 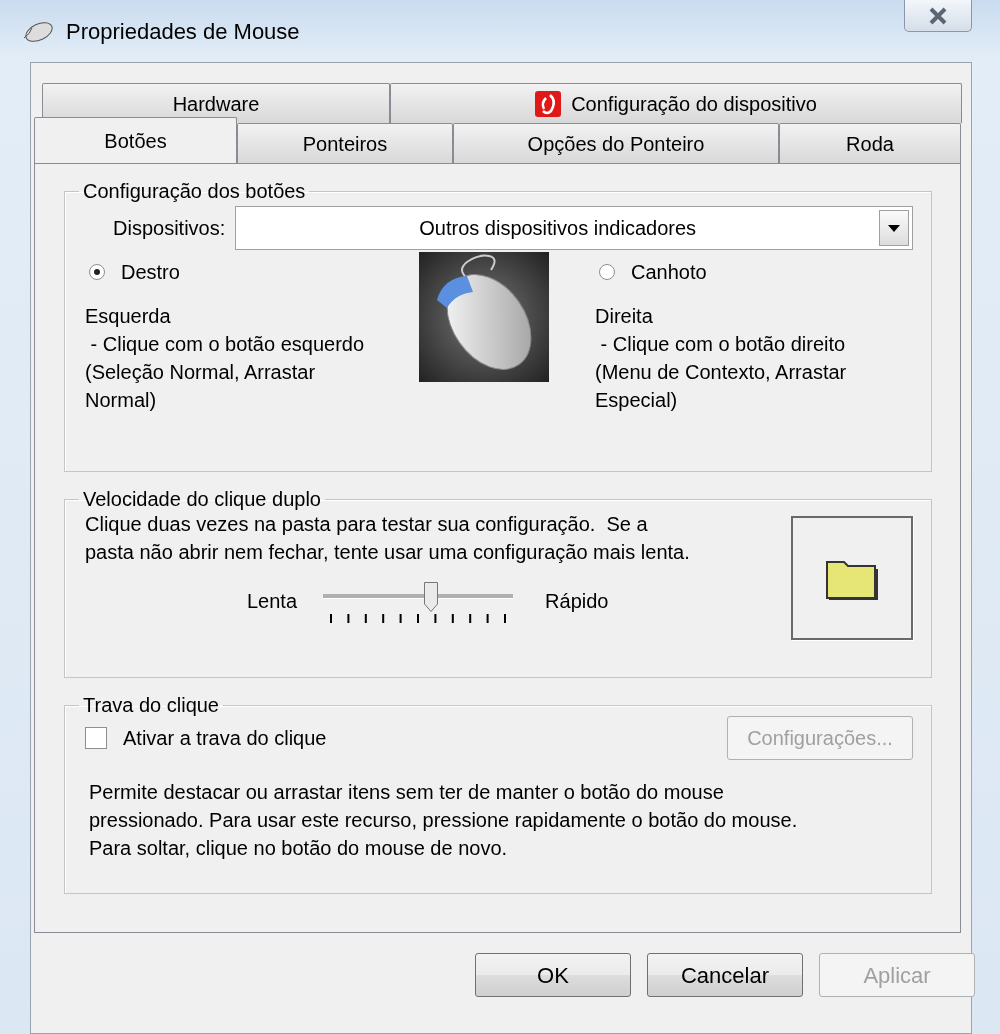 What do you see at coordinates (406, 792) in the screenshot?
I see `description-text: Permite destacar ou arrastar itens sem ter de manter o botão do mouse` at bounding box center [406, 792].